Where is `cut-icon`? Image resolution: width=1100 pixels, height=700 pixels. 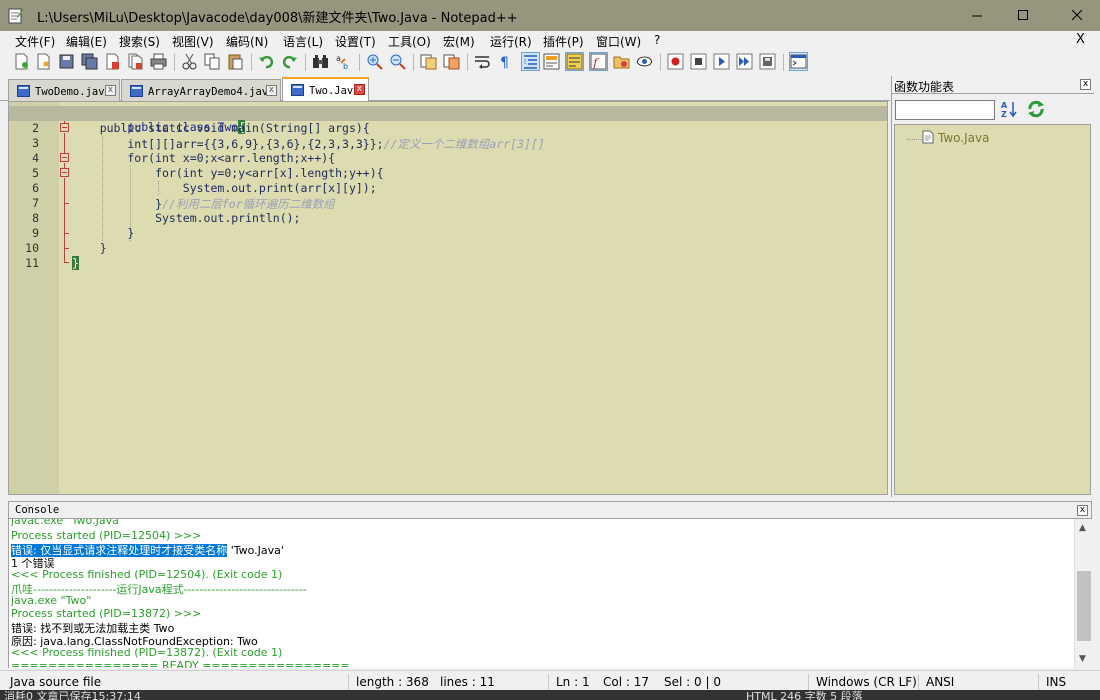
cut-icon is located at coordinates (189, 61).